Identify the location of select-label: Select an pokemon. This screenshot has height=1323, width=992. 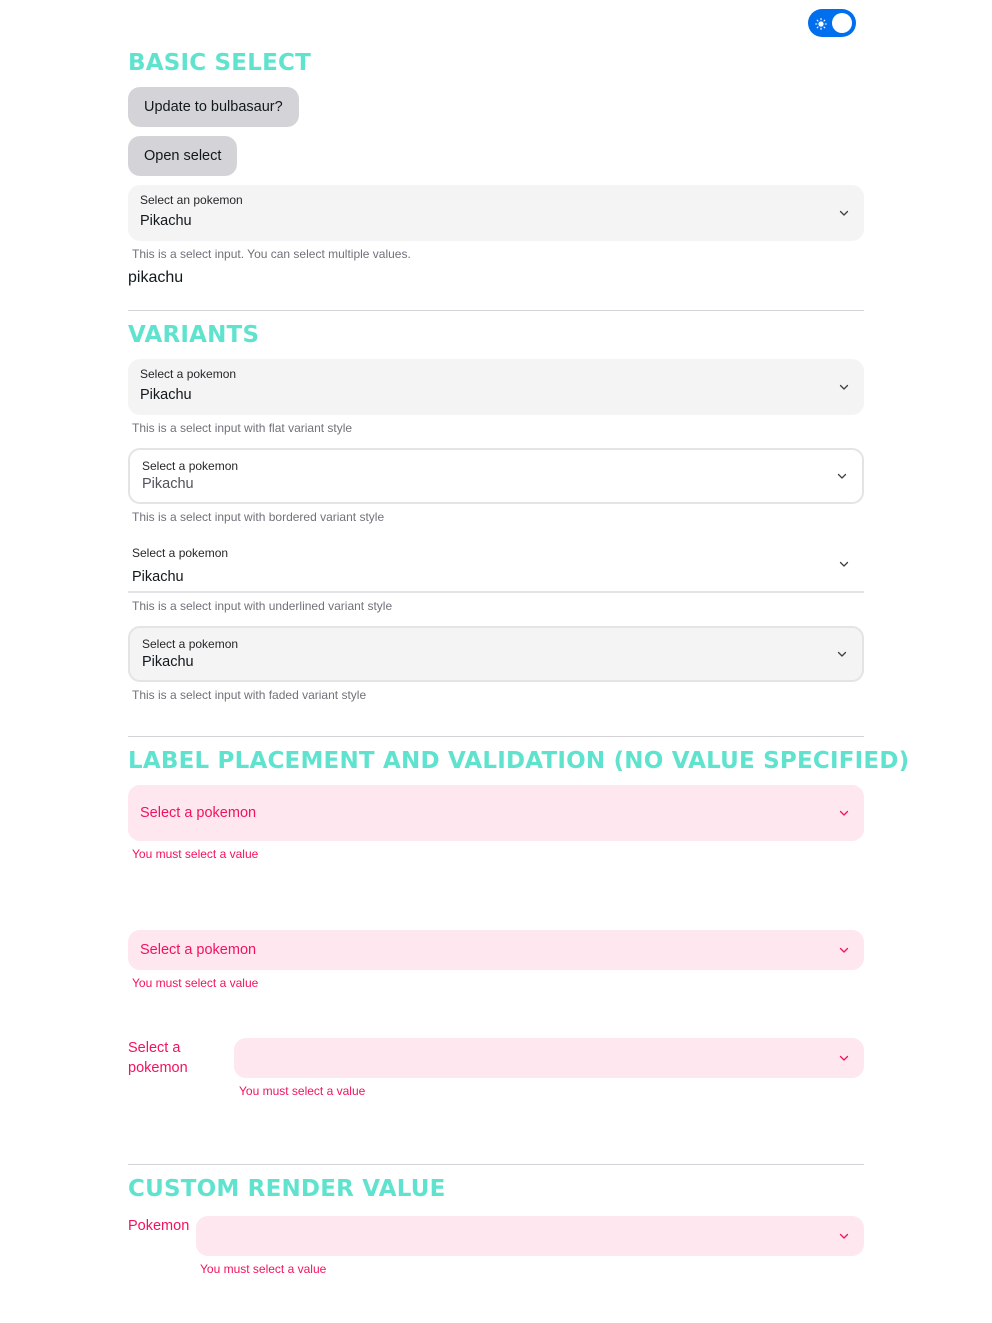
(191, 200).